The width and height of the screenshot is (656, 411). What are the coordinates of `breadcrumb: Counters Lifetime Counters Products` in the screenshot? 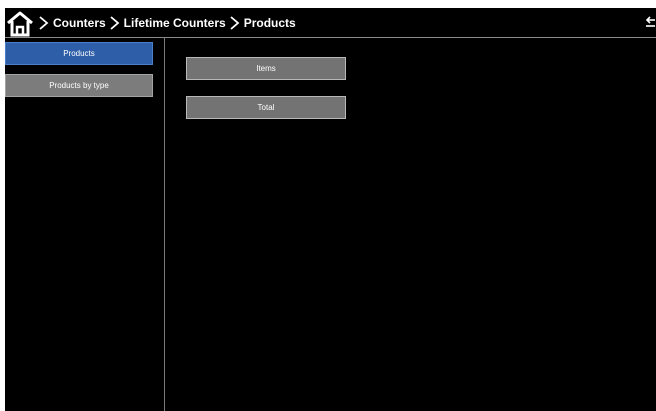 It's located at (168, 22).